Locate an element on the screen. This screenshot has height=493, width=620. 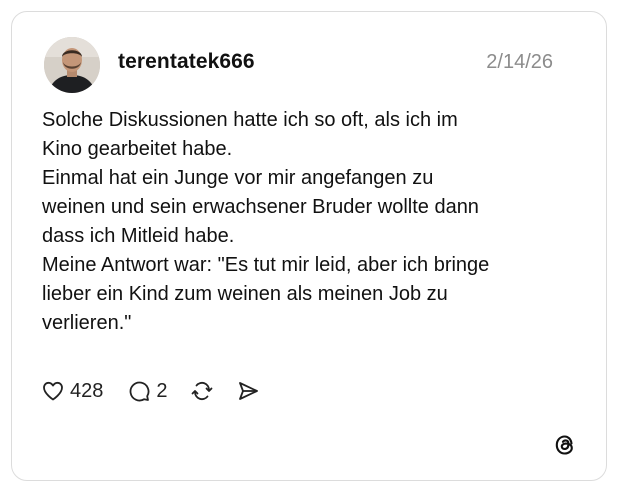
reply-count: 2 is located at coordinates (162, 390).